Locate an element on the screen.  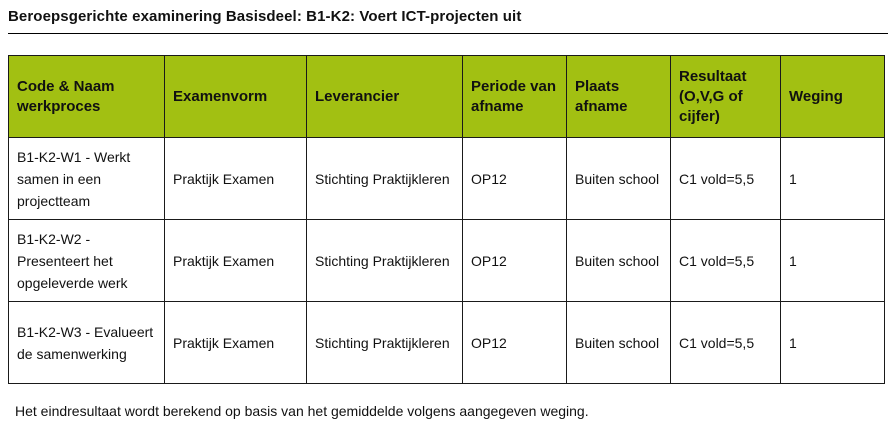
header-plaats: Plaats afname is located at coordinates (618, 96).